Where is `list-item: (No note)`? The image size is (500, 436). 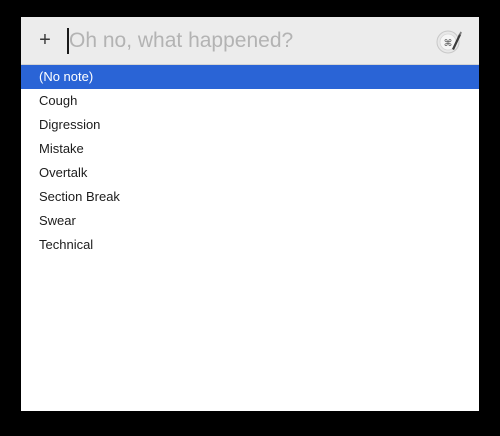 list-item: (No note) is located at coordinates (250, 77).